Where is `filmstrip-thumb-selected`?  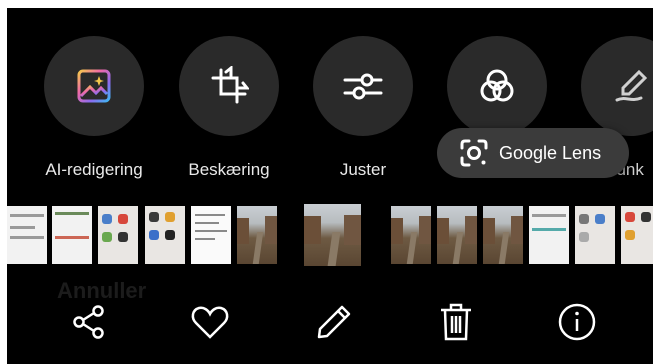 filmstrip-thumb-selected is located at coordinates (332, 235).